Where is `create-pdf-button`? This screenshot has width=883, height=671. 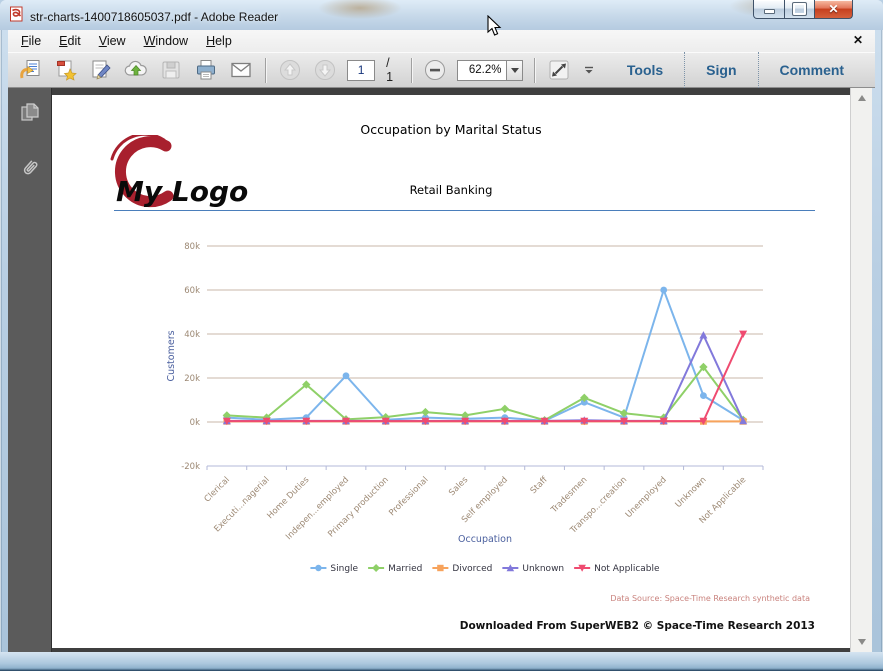
create-pdf-button is located at coordinates (66, 70).